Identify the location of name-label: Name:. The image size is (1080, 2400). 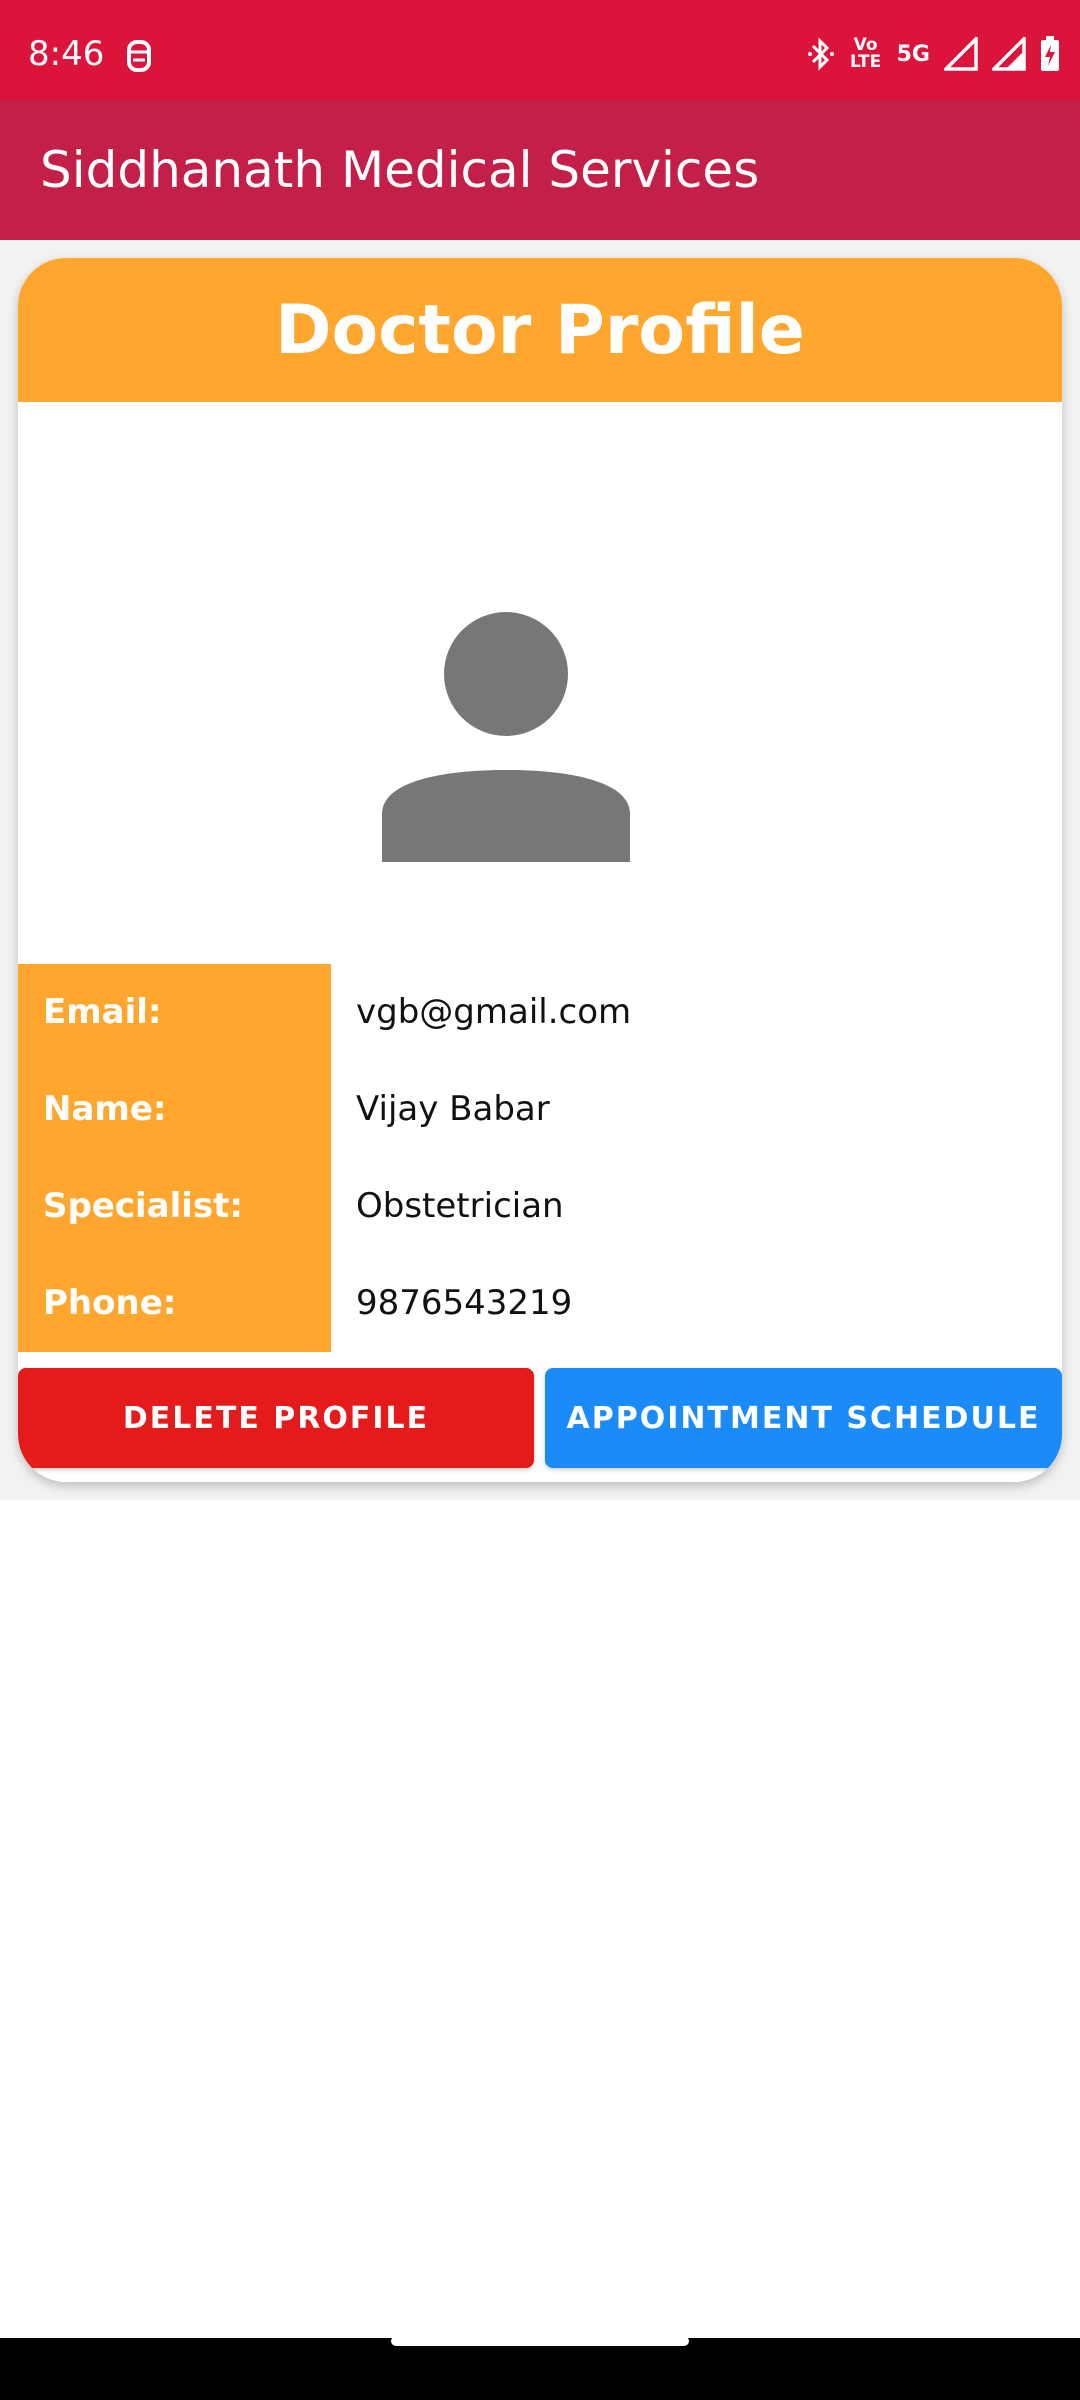
(105, 1109).